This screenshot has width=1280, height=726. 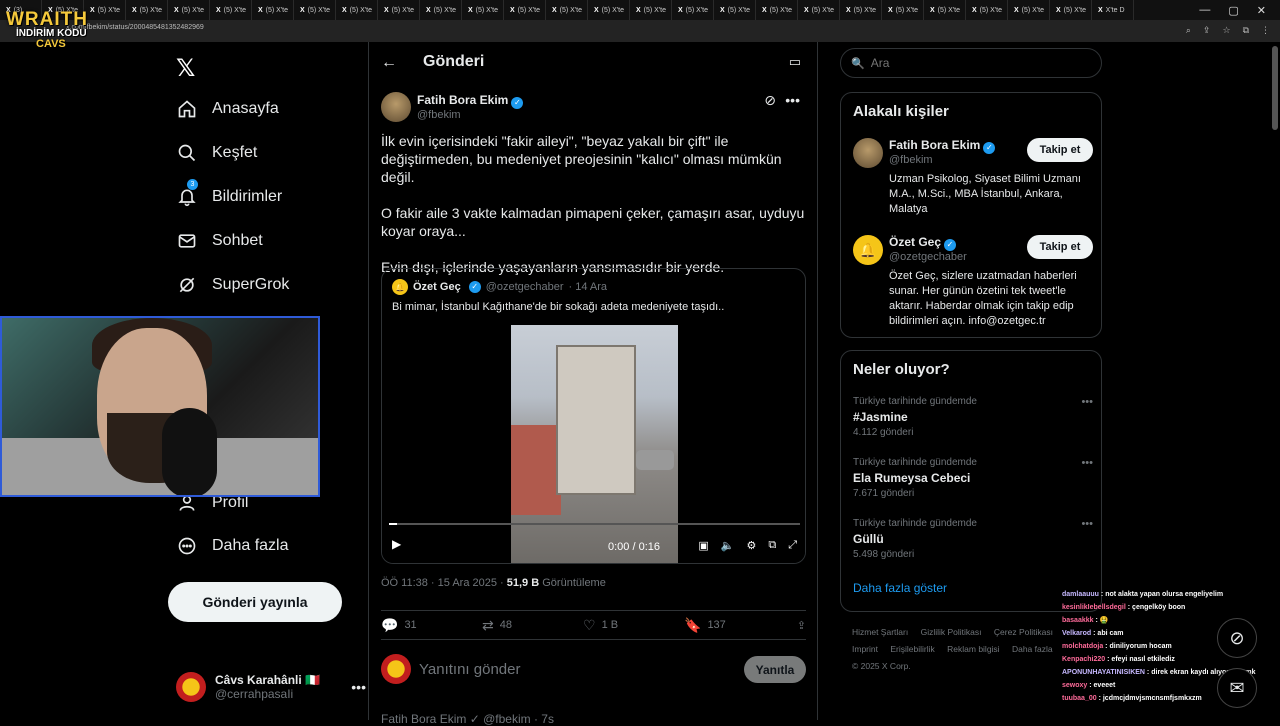 I want to click on zoom-icon: ⌕, so click(x=1188, y=30).